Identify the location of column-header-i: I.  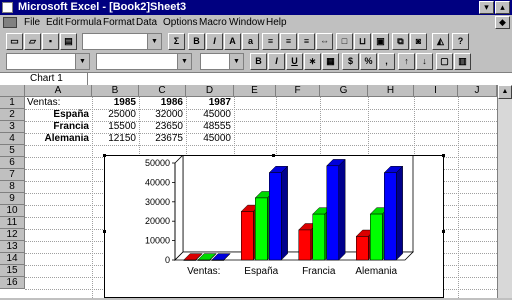
(436, 91).